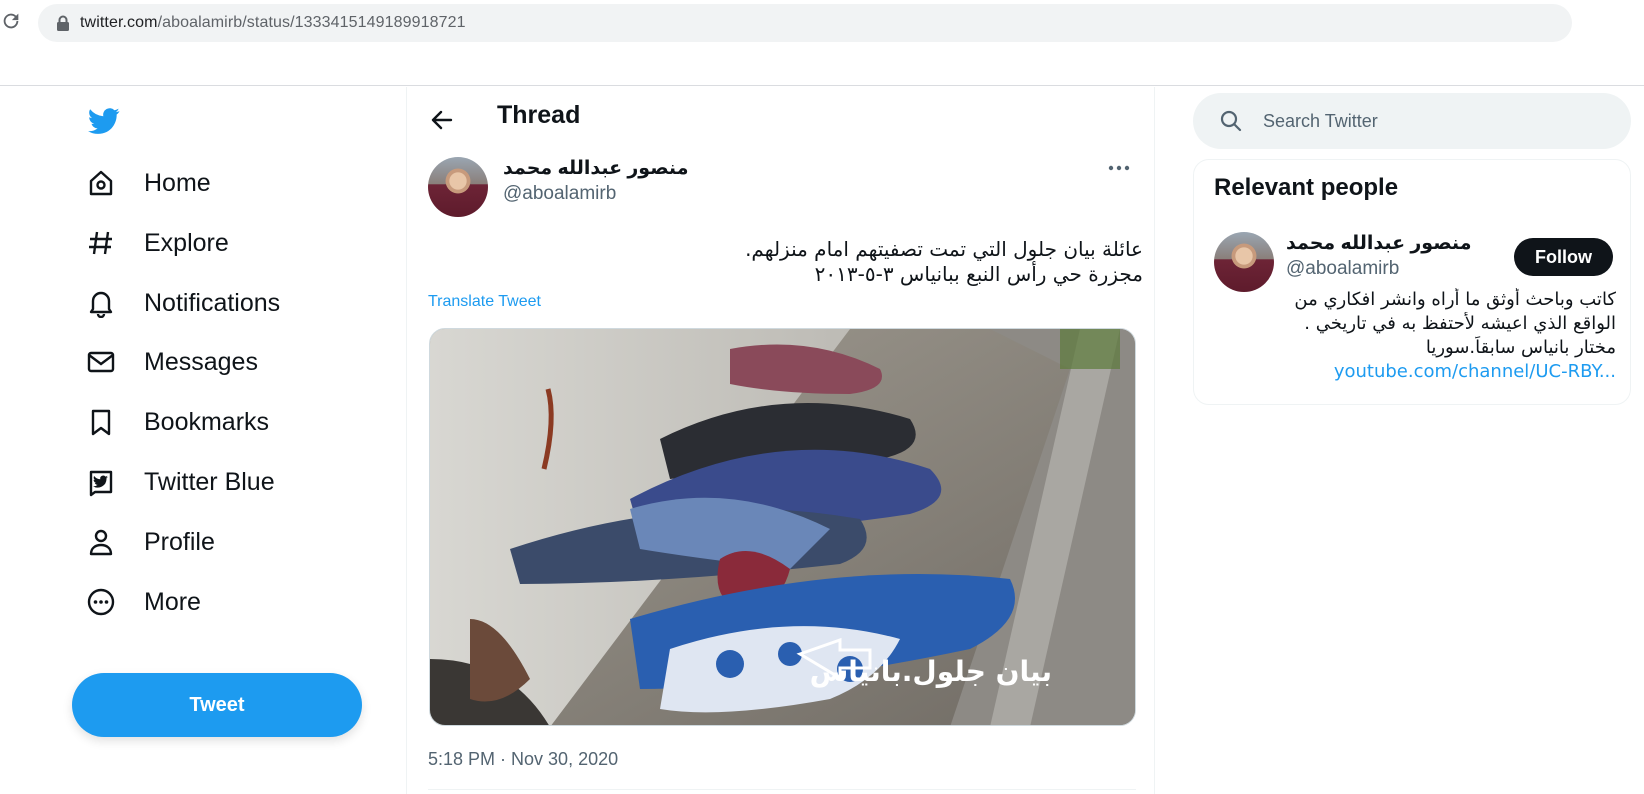 The image size is (1644, 794). What do you see at coordinates (11, 21) in the screenshot?
I see `reload-icon` at bounding box center [11, 21].